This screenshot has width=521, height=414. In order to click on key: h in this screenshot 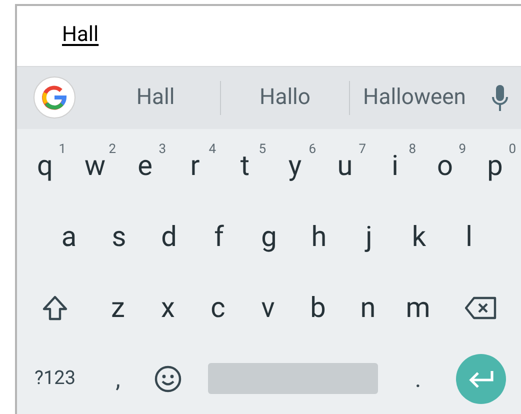, I will do `click(319, 236)`.